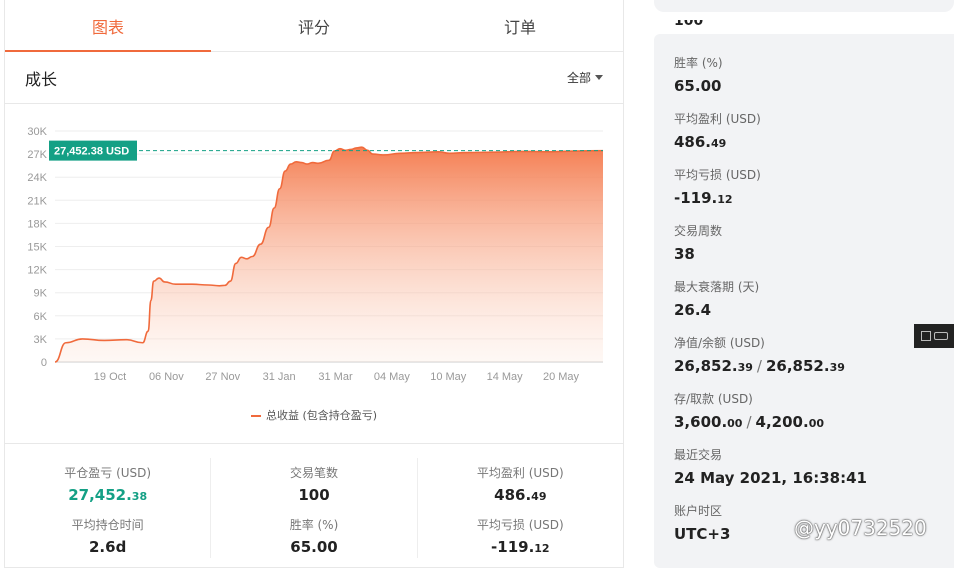  Describe the element at coordinates (139, 496) in the screenshot. I see `stat-value-small: 38` at that location.